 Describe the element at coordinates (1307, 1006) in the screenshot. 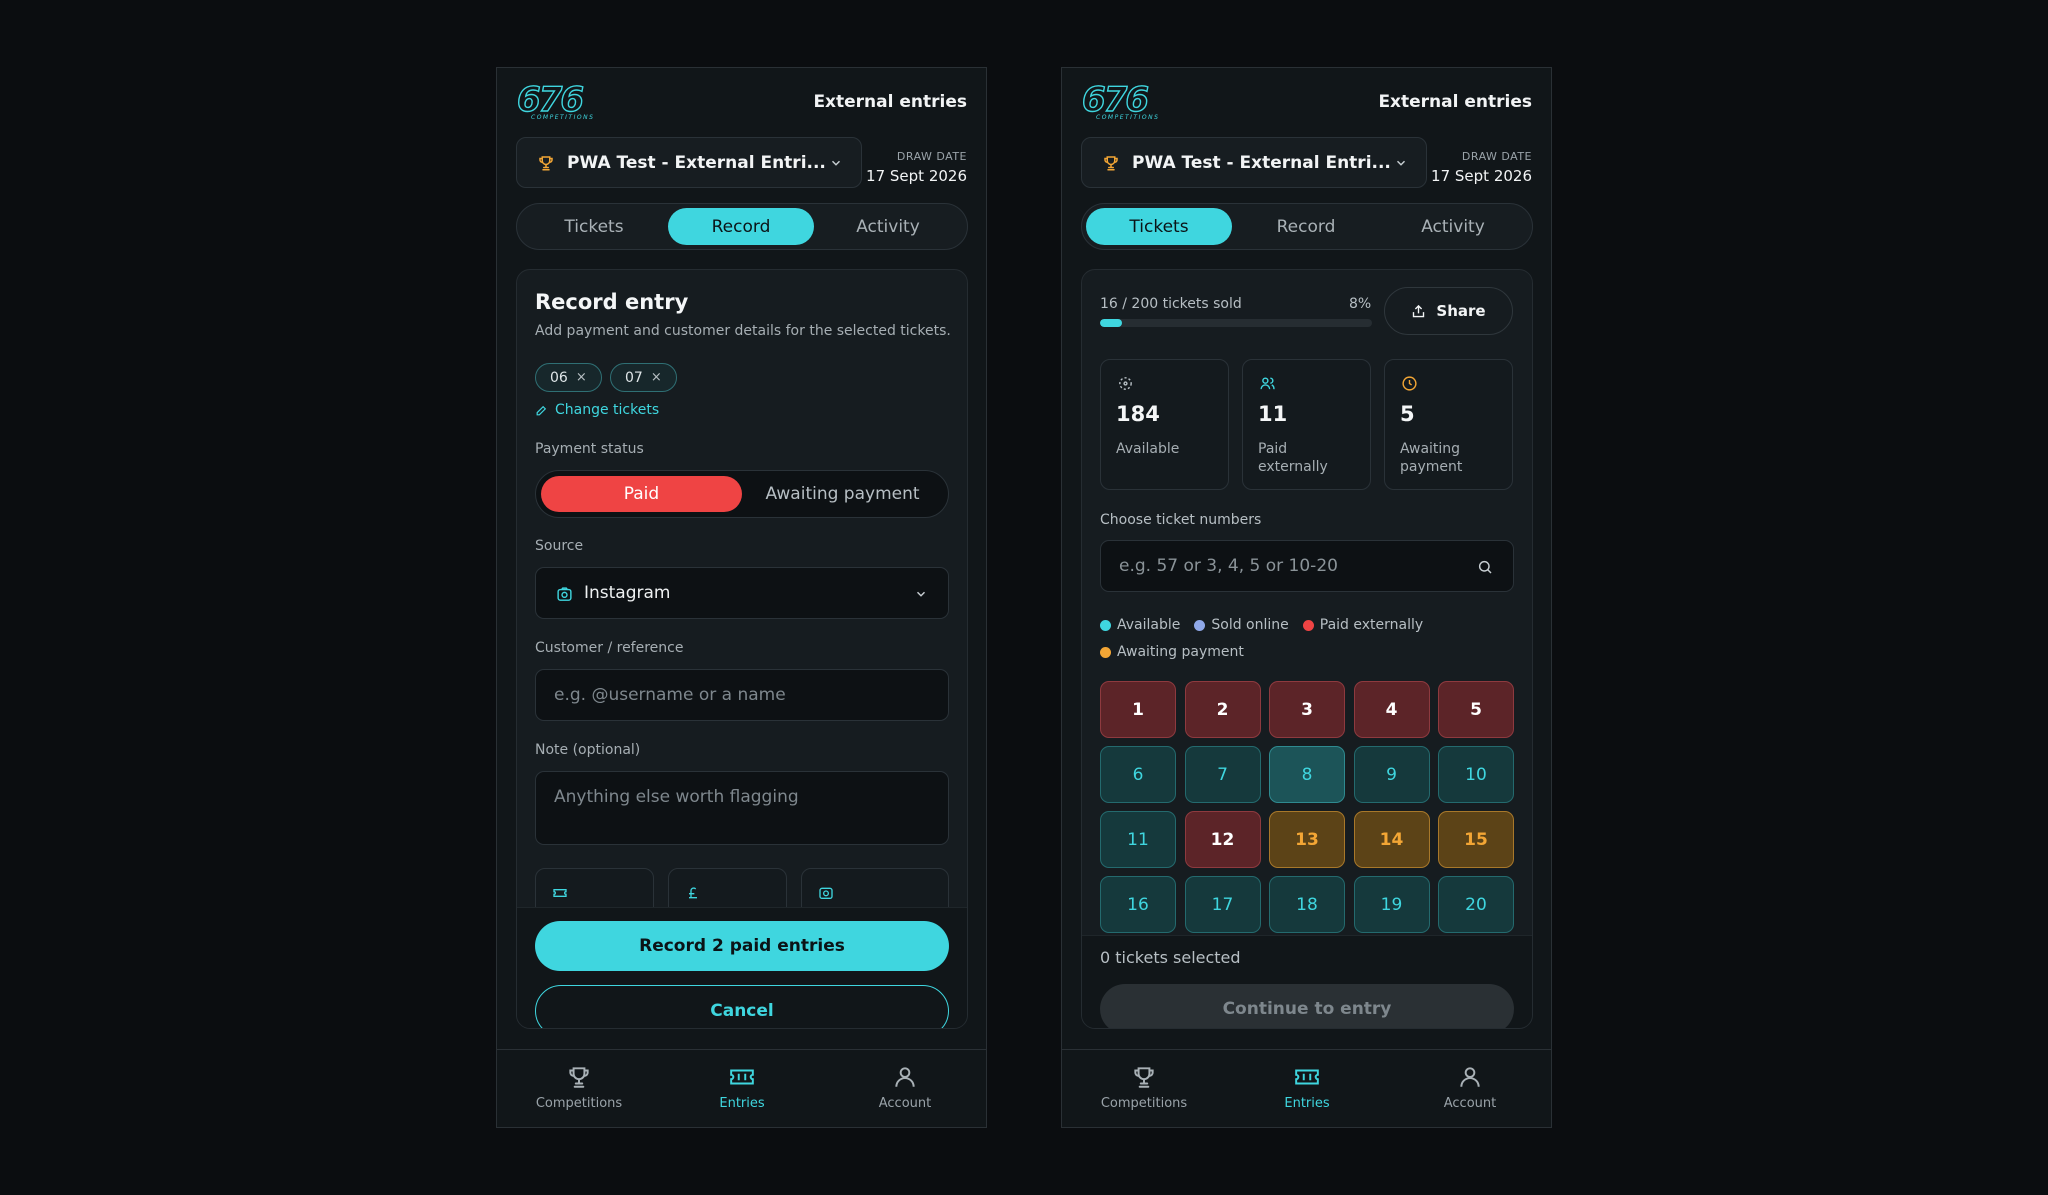

I see `continue-button: Continue to entry` at that location.